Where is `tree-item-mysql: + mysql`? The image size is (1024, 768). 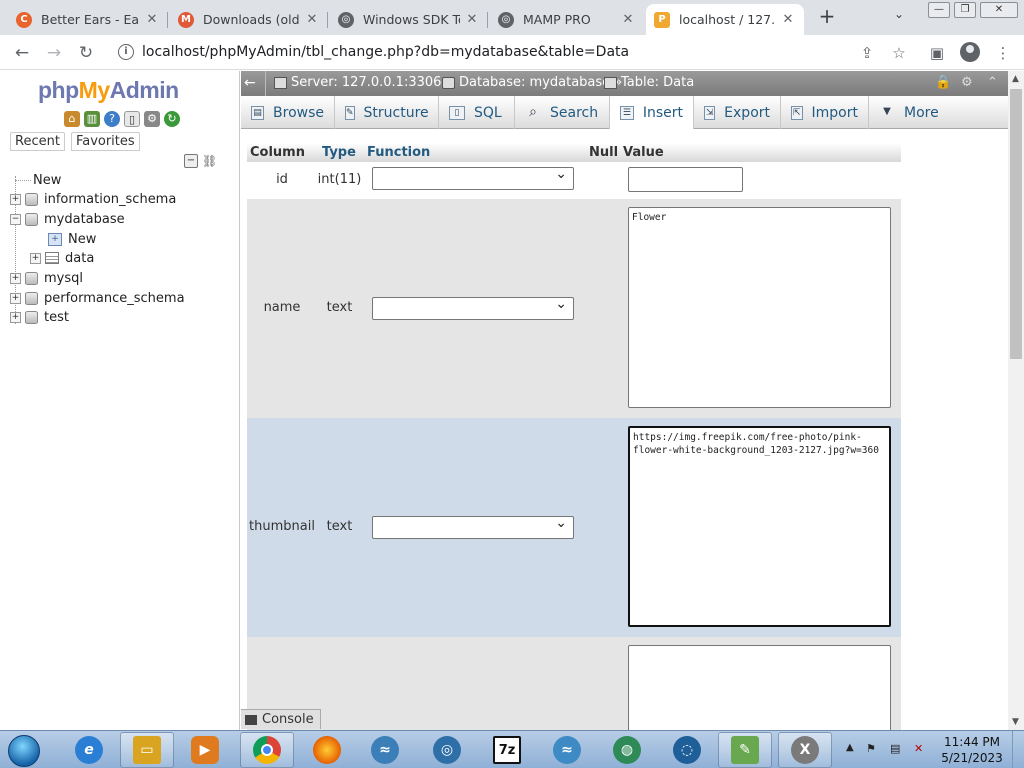 tree-item-mysql: + mysql is located at coordinates (46, 278).